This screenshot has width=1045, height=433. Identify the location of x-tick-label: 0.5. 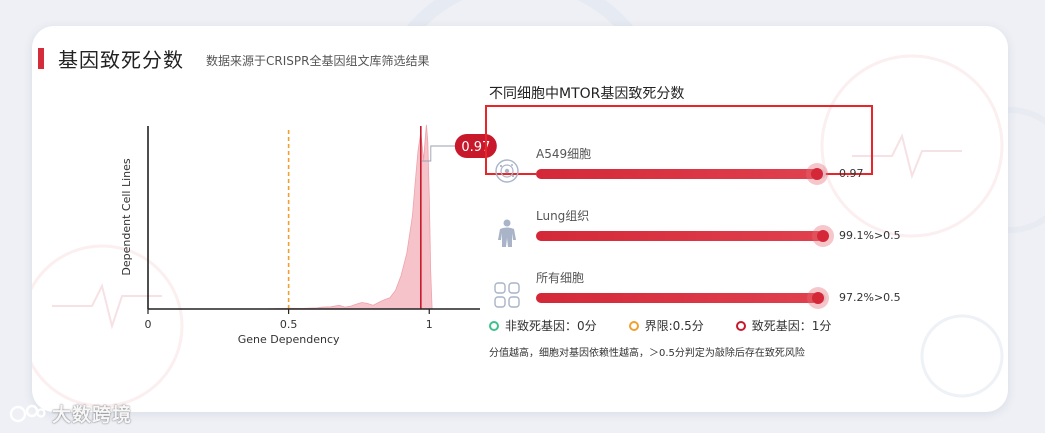
(289, 324).